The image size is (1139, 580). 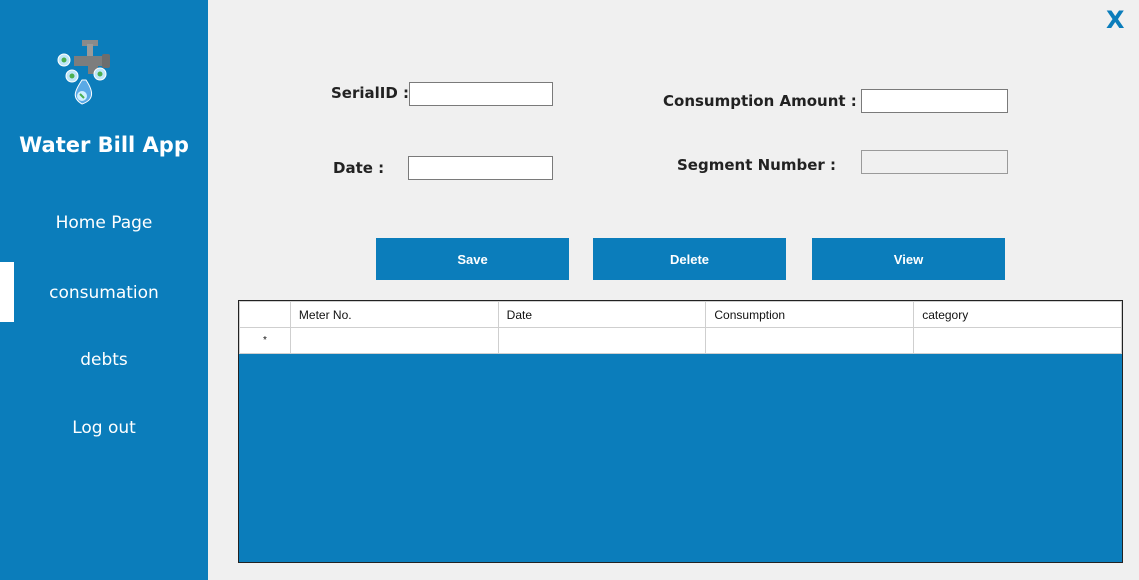 I want to click on app-title: Water Bill App, so click(x=104, y=145).